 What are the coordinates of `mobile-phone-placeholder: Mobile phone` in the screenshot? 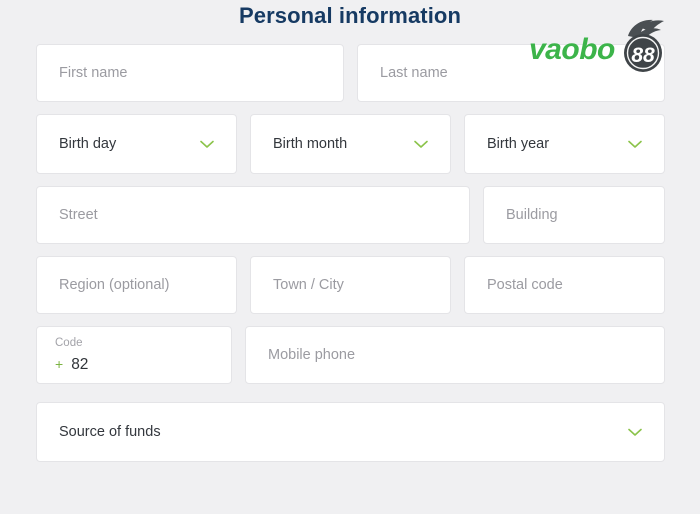 It's located at (312, 354).